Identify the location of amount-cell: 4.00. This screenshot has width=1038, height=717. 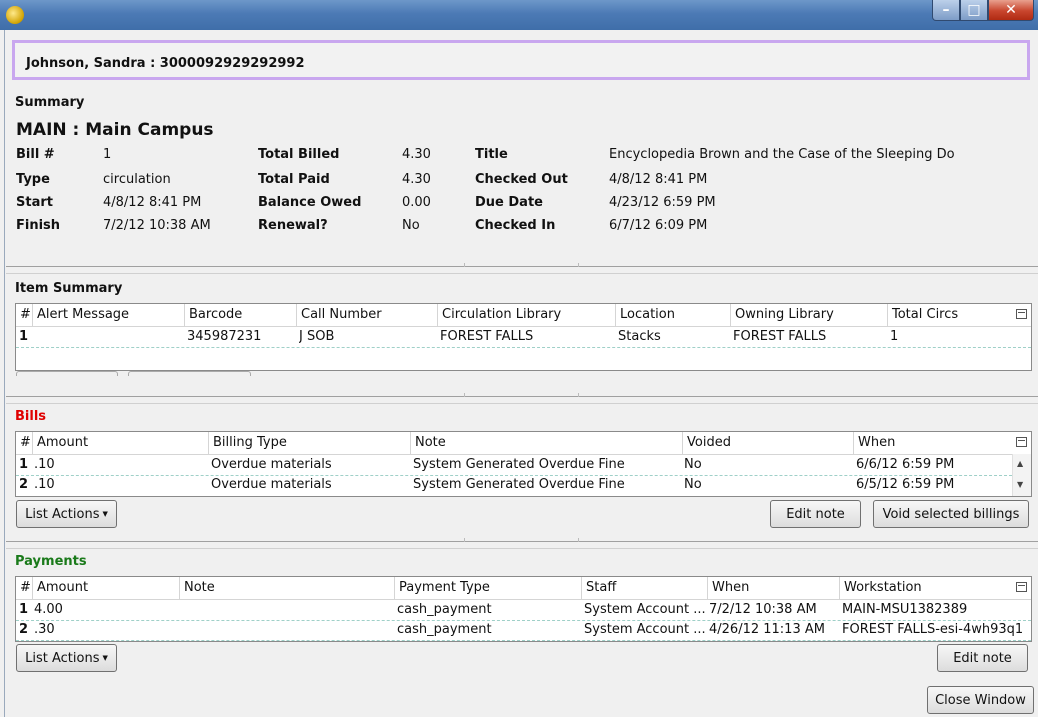
(48, 609).